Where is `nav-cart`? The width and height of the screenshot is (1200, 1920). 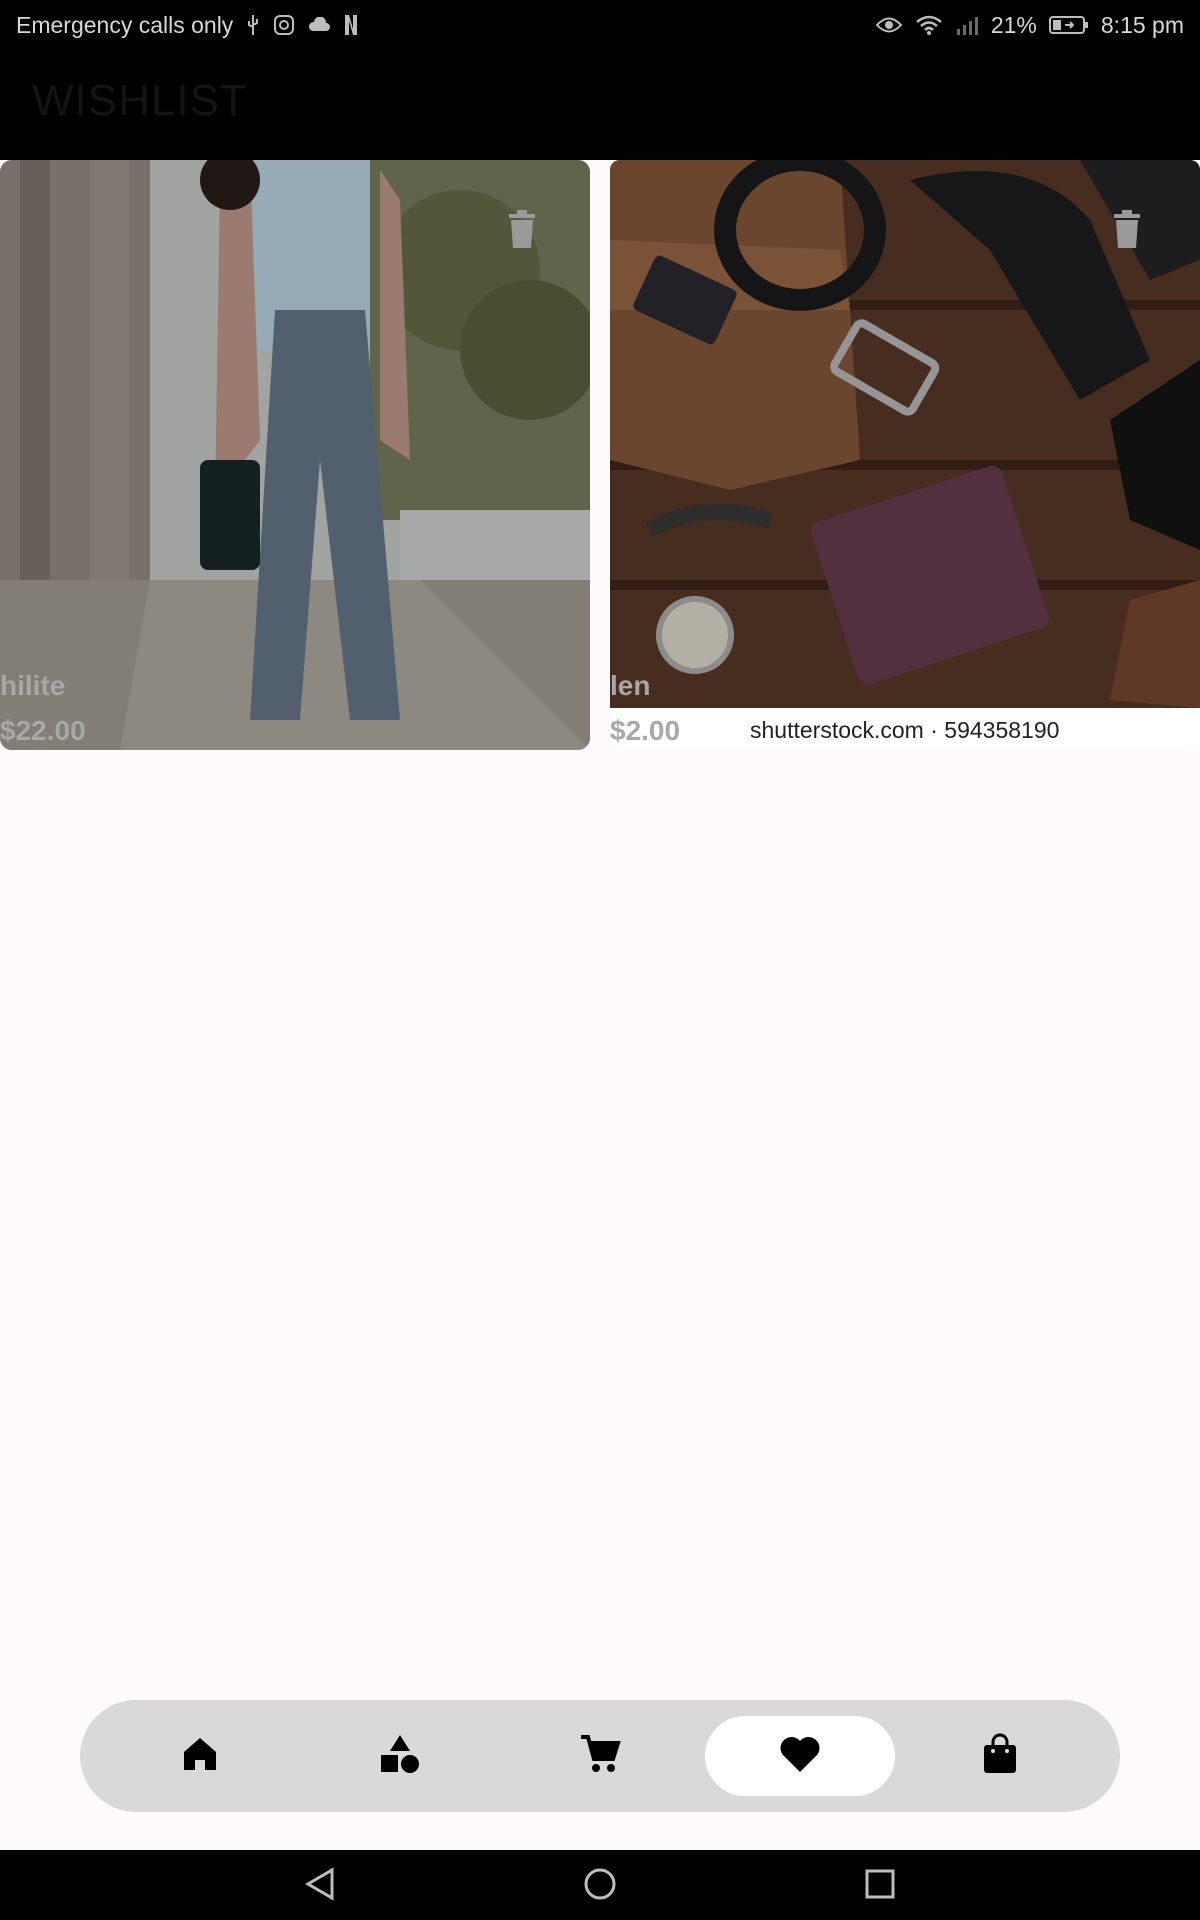 nav-cart is located at coordinates (600, 1756).